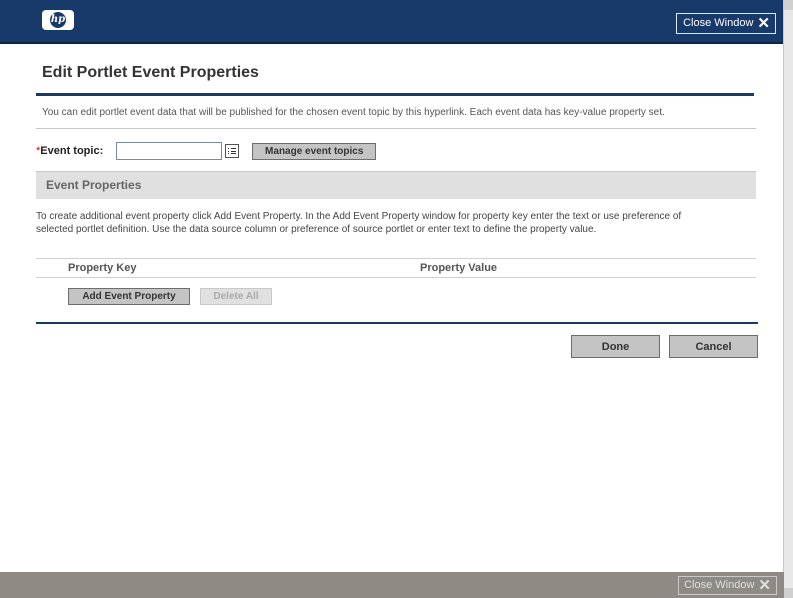  I want to click on page-title: Edit Portlet Event Properties, so click(150, 72).